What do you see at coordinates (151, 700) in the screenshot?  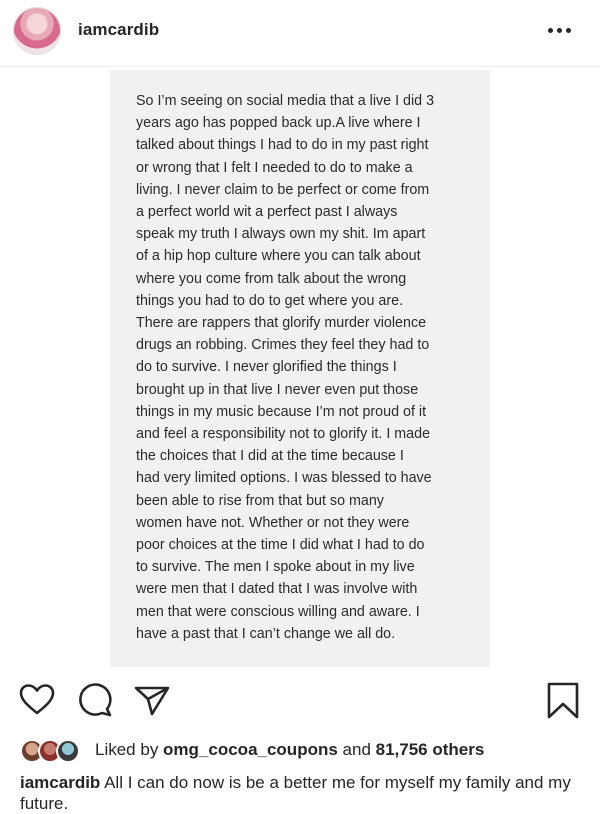 I see `share-icon` at bounding box center [151, 700].